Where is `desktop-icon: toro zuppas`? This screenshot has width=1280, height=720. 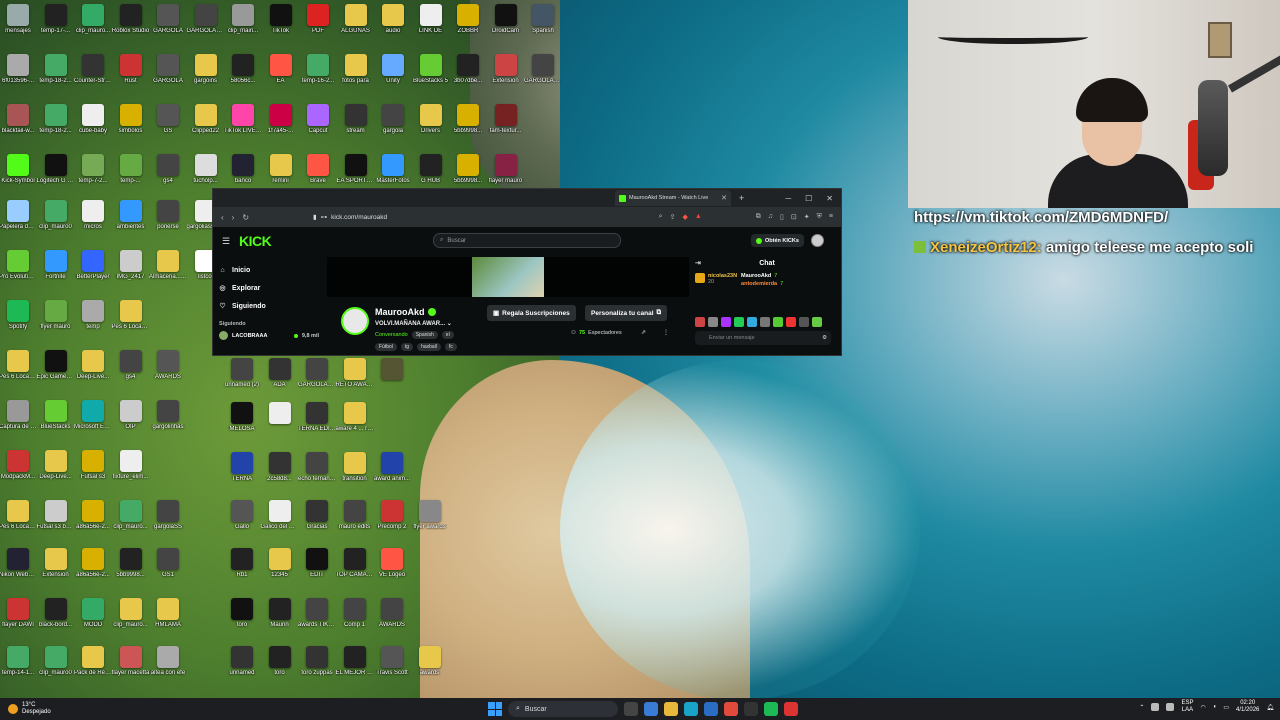 desktop-icon: toro zuppas is located at coordinates (317, 669).